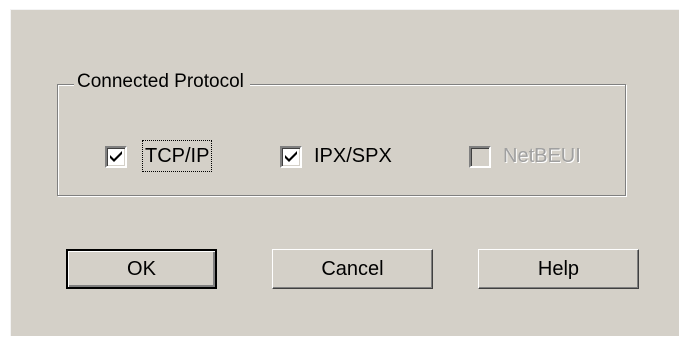 The width and height of the screenshot is (680, 337). What do you see at coordinates (558, 269) in the screenshot?
I see `help-button: Help` at bounding box center [558, 269].